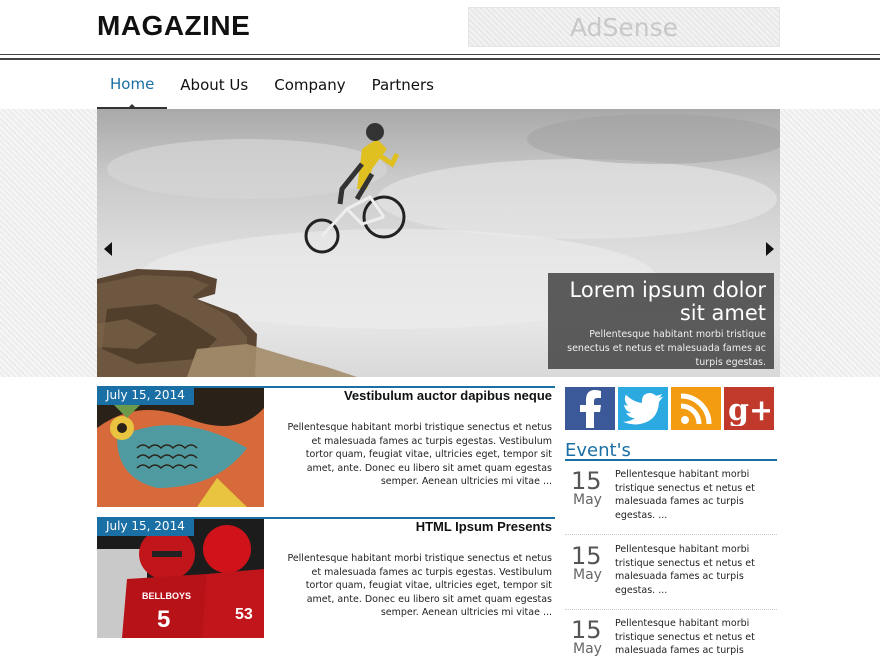 The image size is (880, 660). What do you see at coordinates (180, 578) in the screenshot?
I see `article-thumbnail: BELLBOYS 5 53` at bounding box center [180, 578].